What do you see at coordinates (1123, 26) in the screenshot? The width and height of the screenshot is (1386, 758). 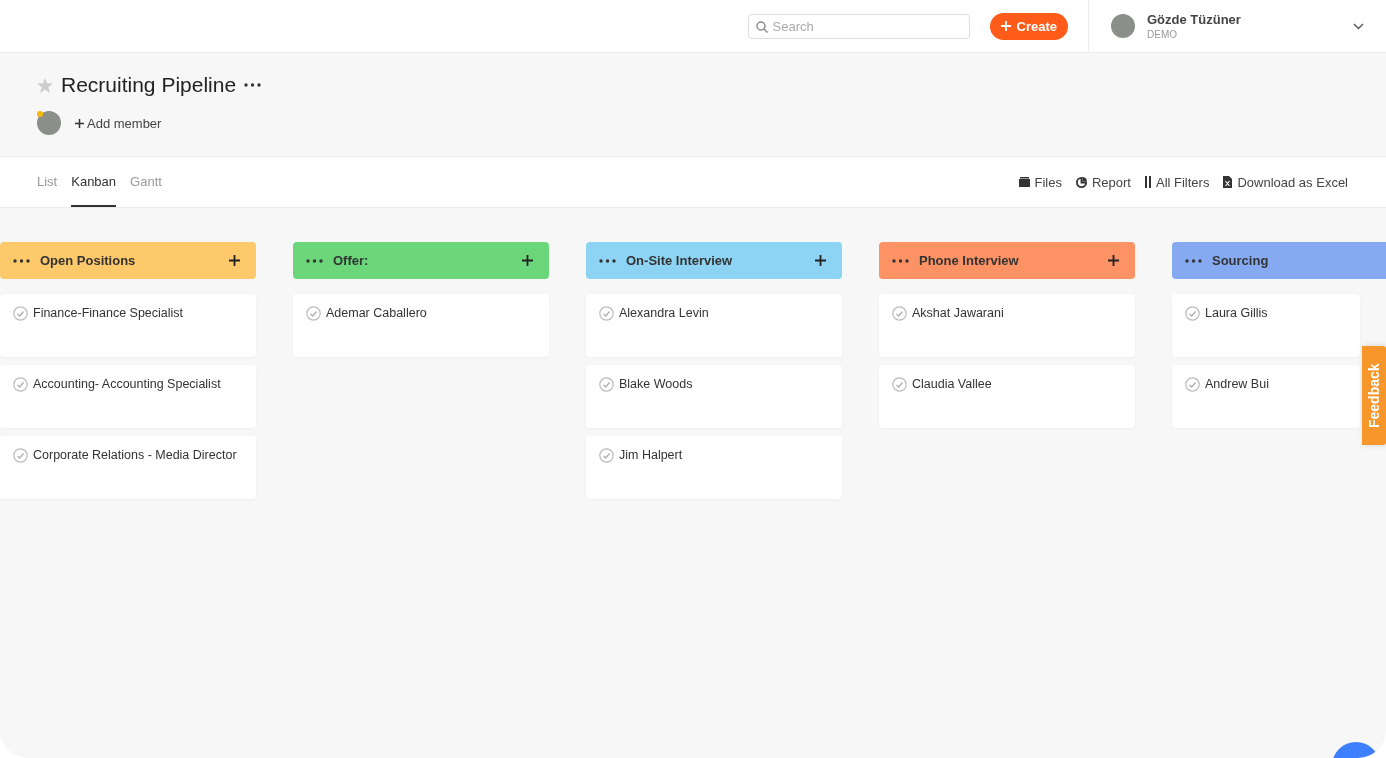 I see `user-avatar` at bounding box center [1123, 26].